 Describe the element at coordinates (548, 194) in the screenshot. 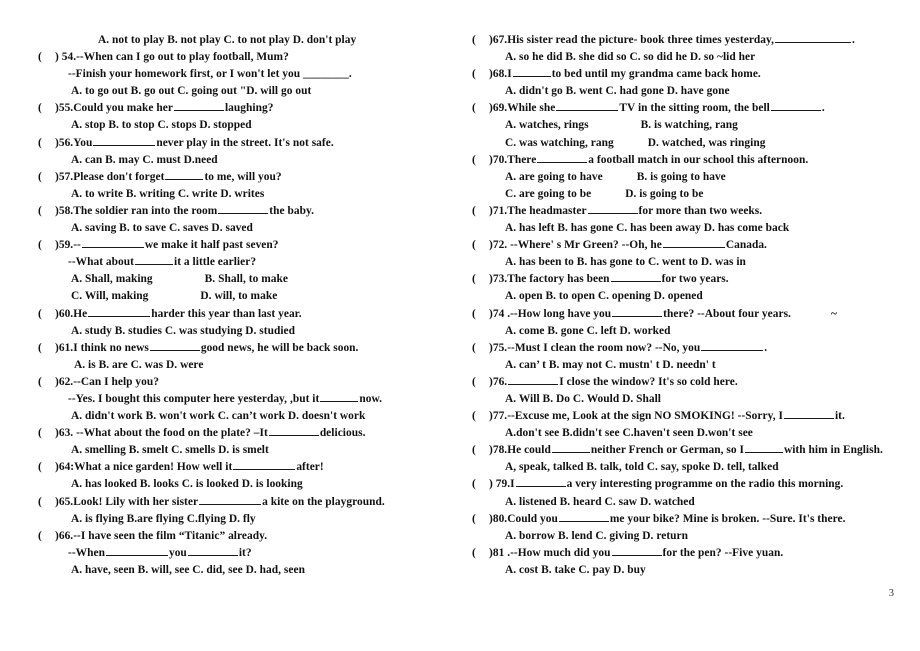

I see `option-c: C. are going to be` at that location.